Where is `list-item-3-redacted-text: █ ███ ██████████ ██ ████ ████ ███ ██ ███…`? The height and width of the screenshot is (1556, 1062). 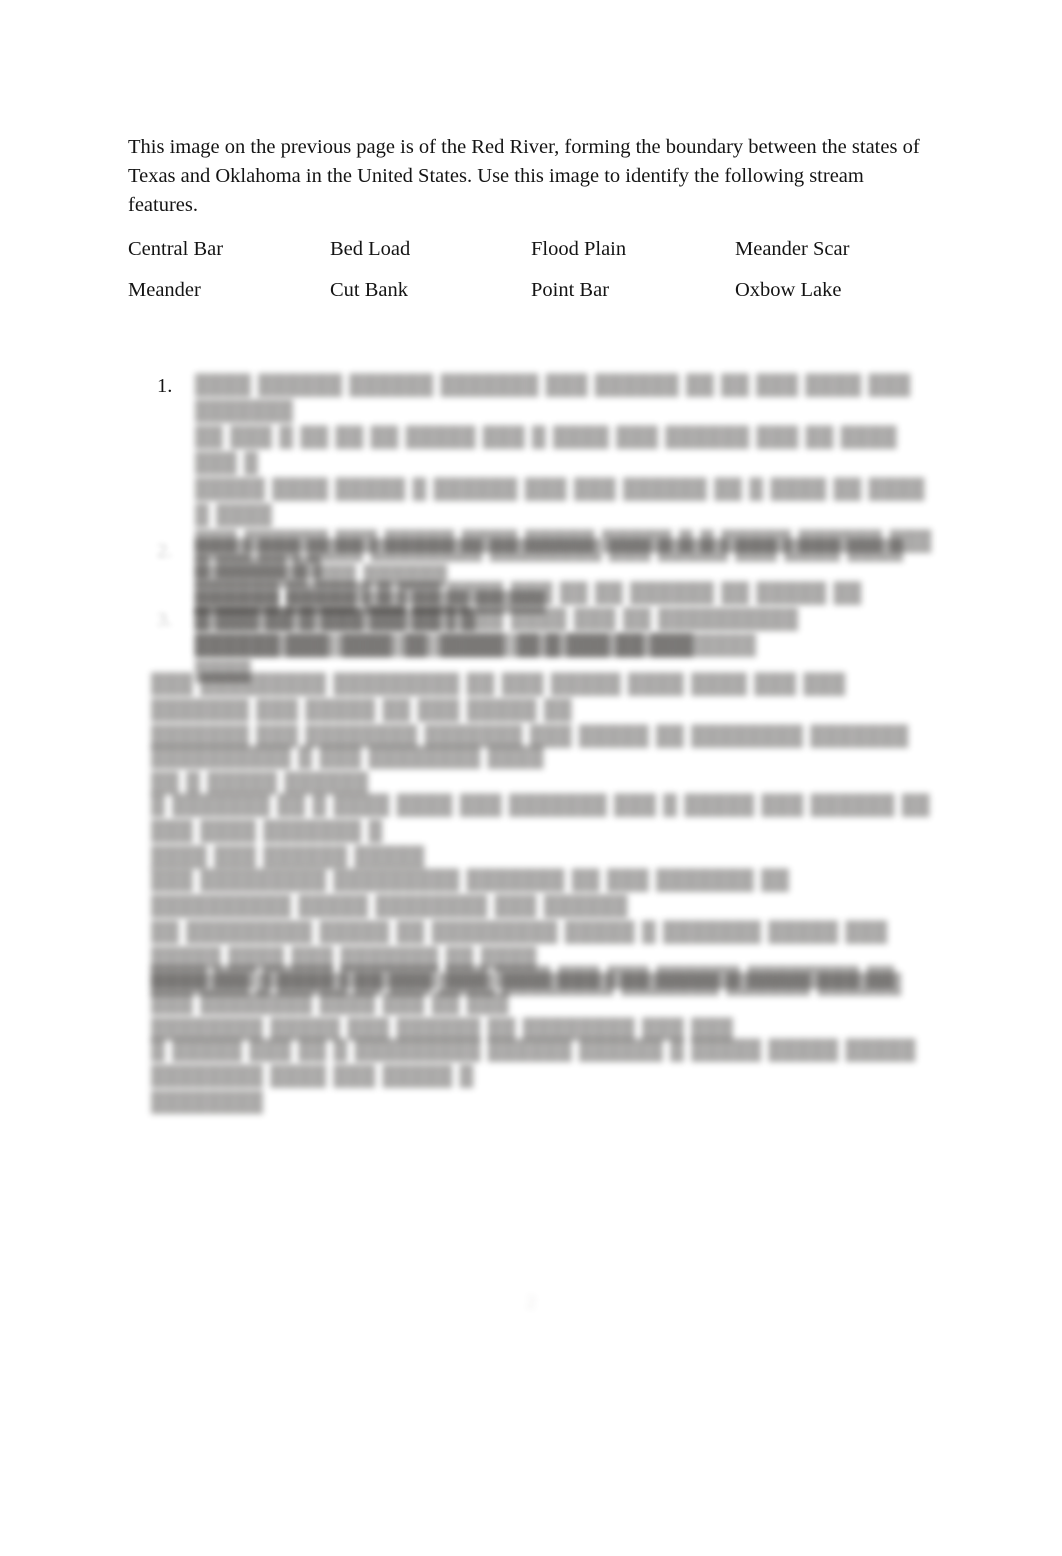 list-item-3-redacted-text: █ ███ ██████████ ██ ████ ████ ███ ██ ███… is located at coordinates (497, 645).